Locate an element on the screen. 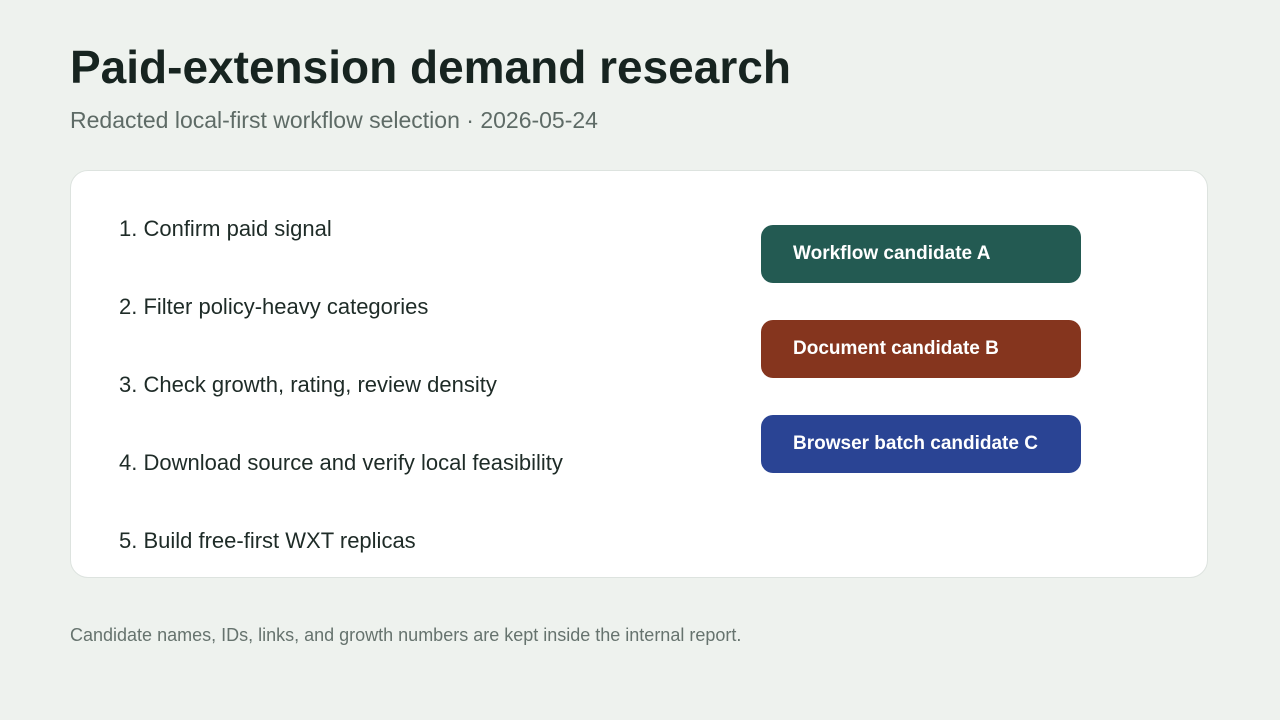 Image resolution: width=1280 pixels, height=720 pixels. step-item: 5. Build free-first WXT replicas is located at coordinates (267, 540).